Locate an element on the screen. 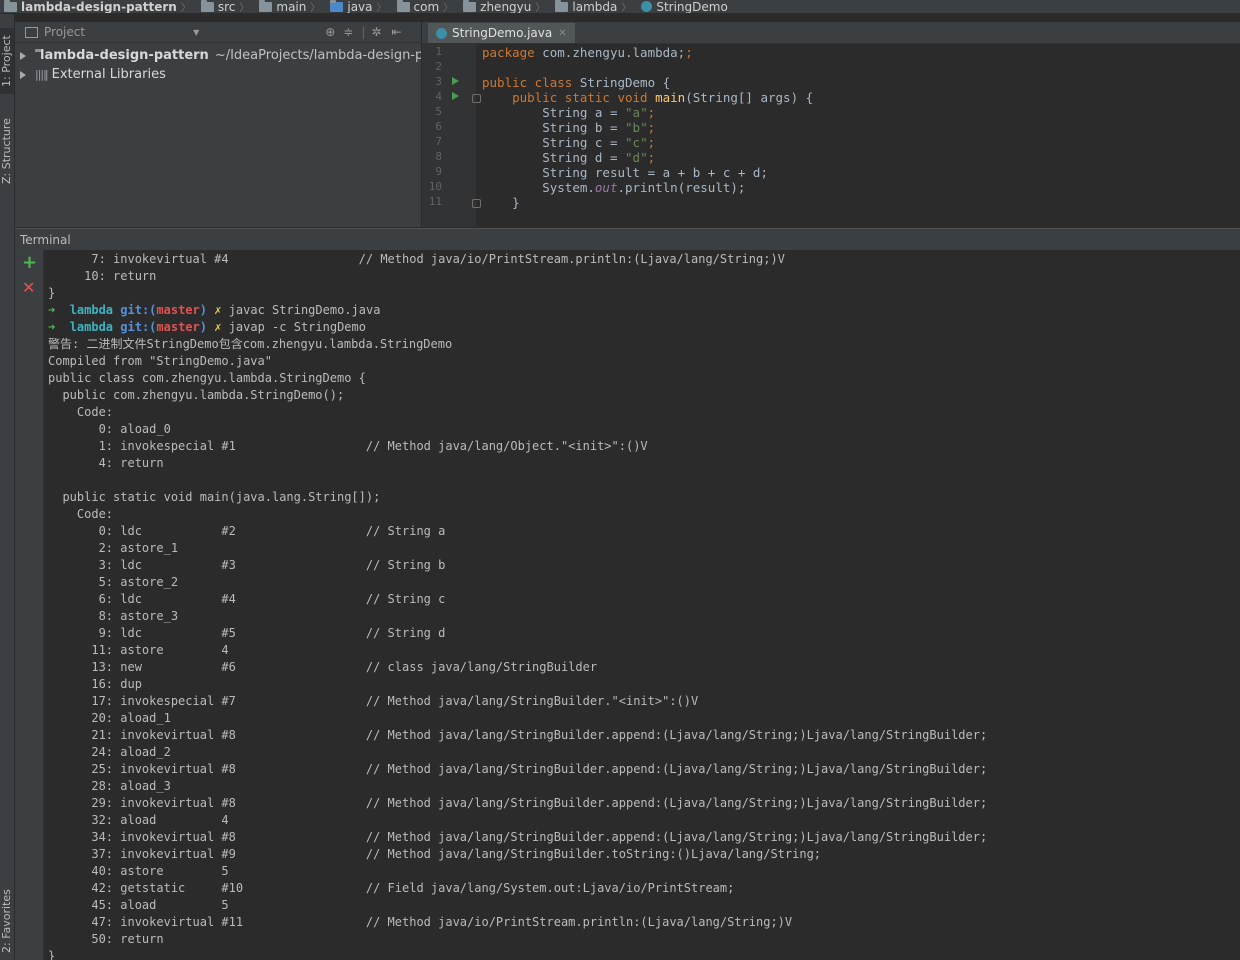  breadcrumb-item-java: java 〉 is located at coordinates (356, 6).